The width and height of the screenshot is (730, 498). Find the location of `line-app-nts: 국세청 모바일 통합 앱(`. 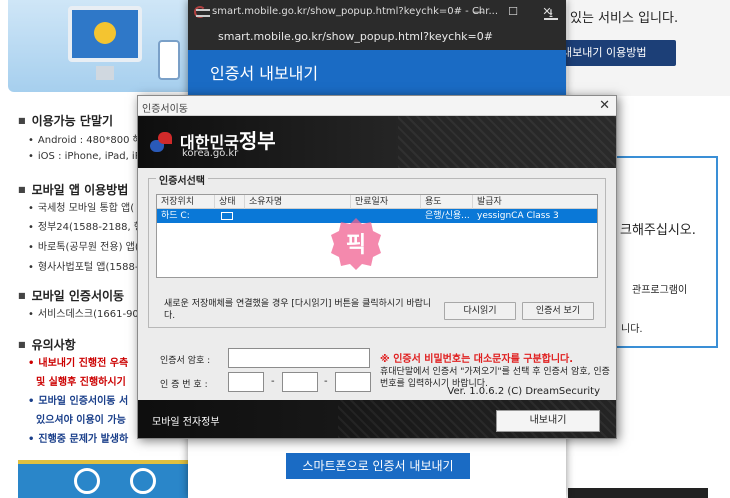

line-app-nts: 국세청 모바일 통합 앱( is located at coordinates (81, 206).